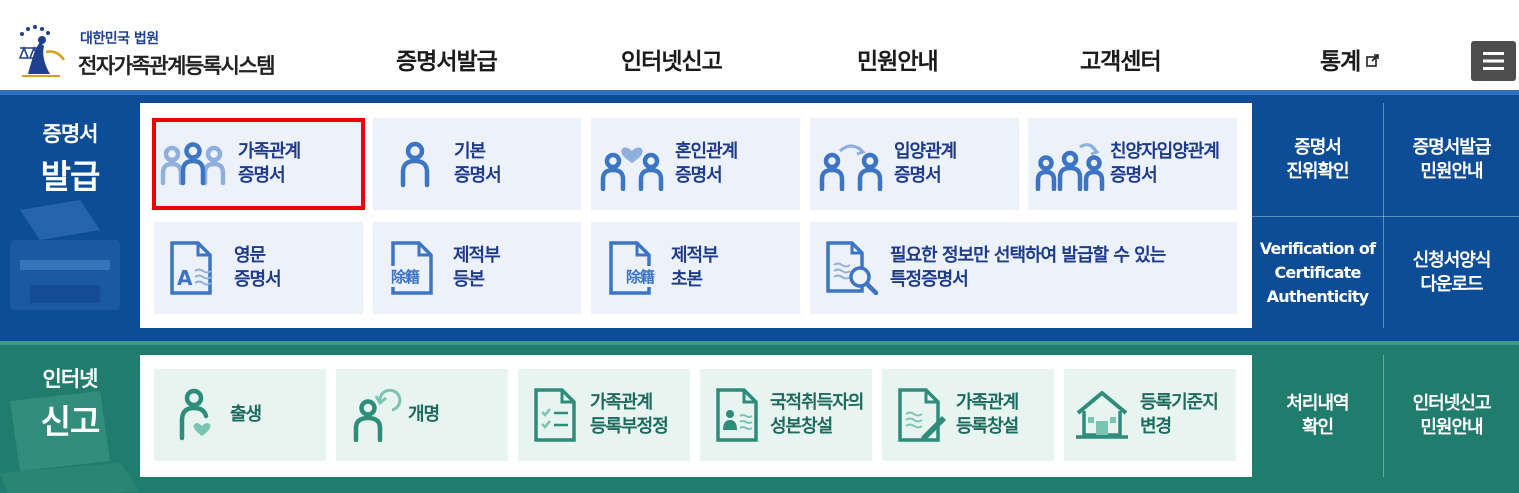 The height and width of the screenshot is (493, 1519). I want to click on card-label: 제적부 등본, so click(477, 267).